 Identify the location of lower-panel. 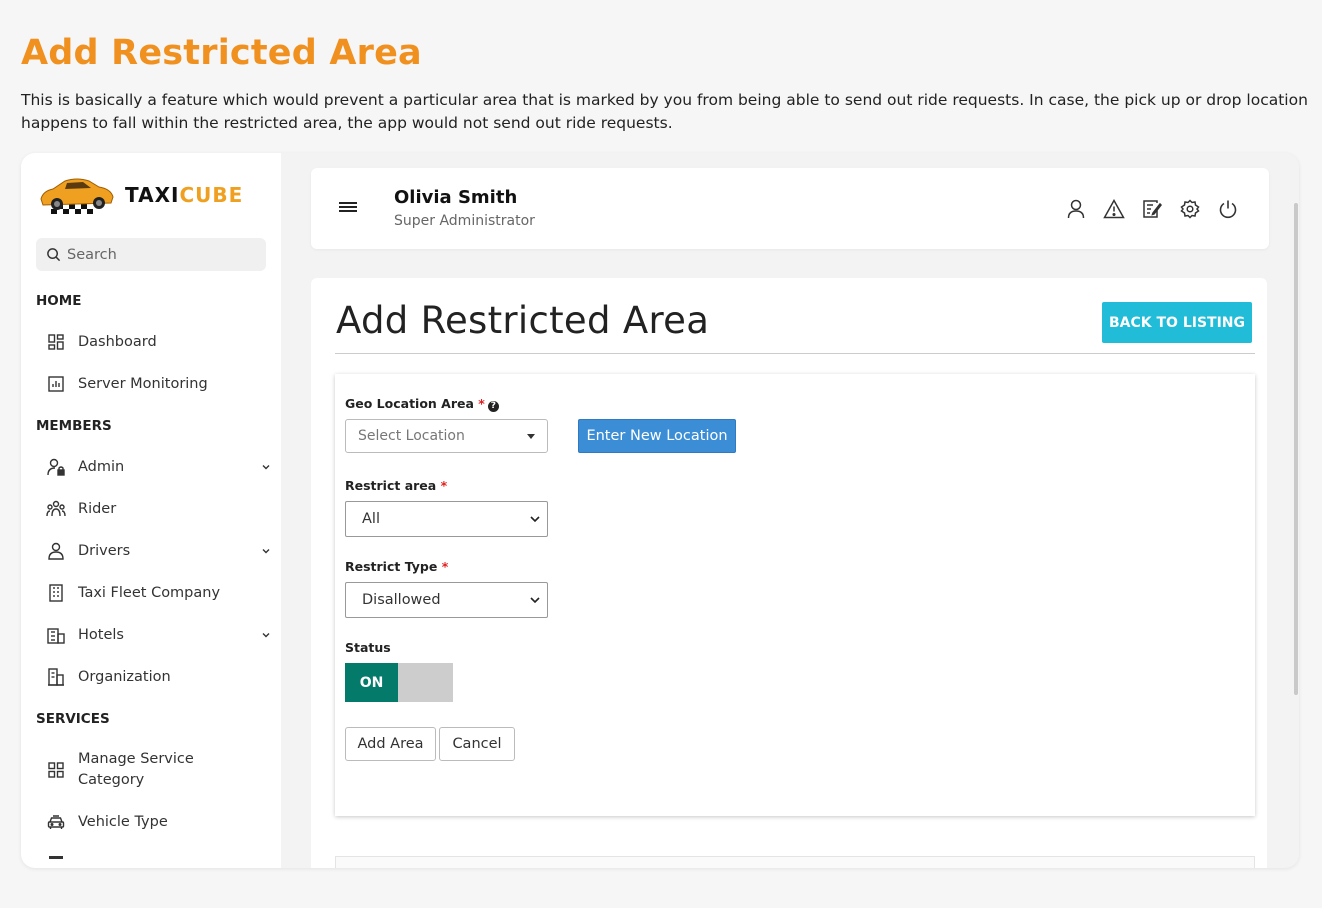
(795, 862).